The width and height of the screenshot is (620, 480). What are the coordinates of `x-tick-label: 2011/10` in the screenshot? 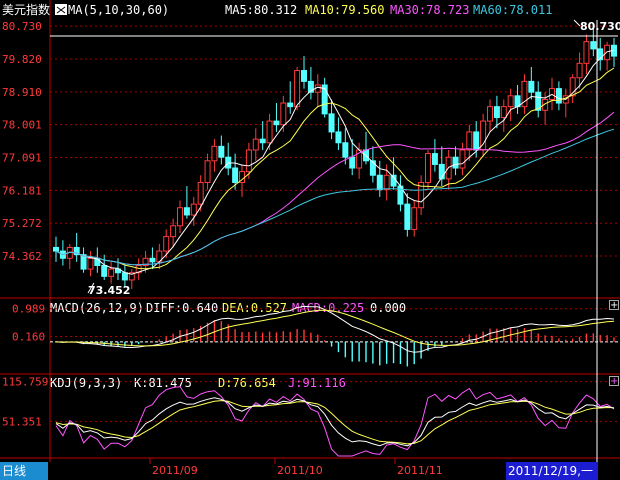 It's located at (300, 470).